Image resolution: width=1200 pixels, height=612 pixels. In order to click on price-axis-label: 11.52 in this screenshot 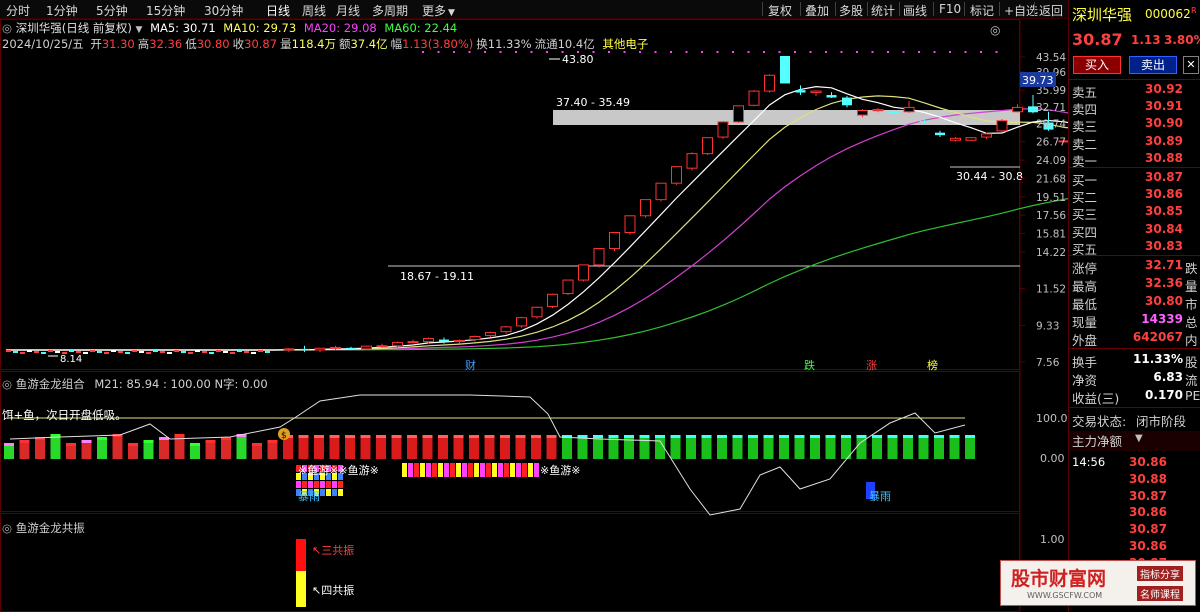, I will do `click(1051, 290)`.